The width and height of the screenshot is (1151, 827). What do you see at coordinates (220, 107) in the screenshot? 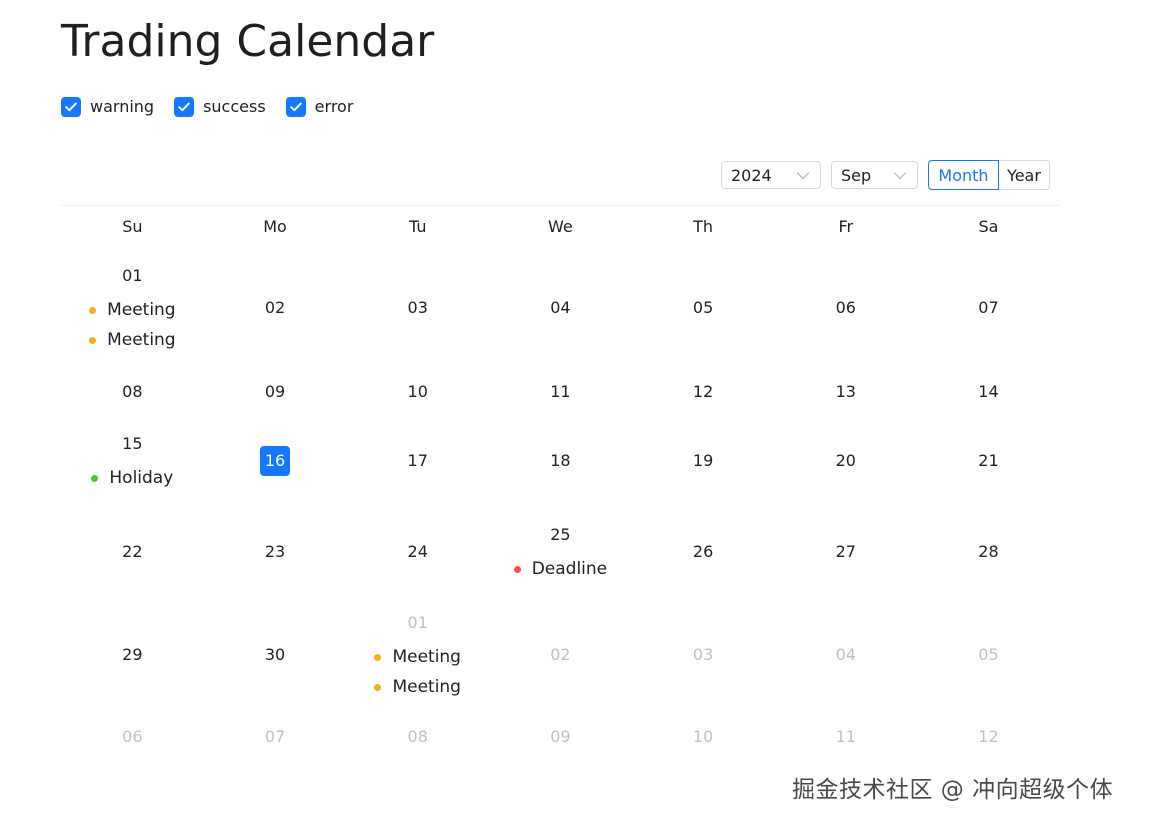
I see `filter-success: success` at bounding box center [220, 107].